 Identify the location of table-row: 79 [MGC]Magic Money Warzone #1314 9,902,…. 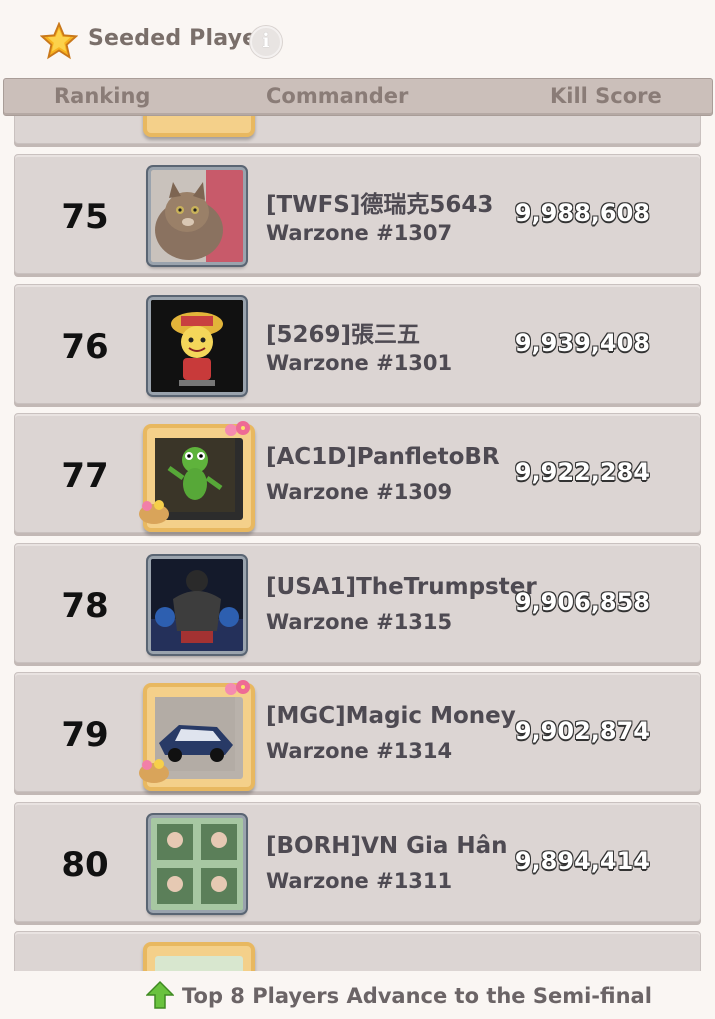
(357, 732).